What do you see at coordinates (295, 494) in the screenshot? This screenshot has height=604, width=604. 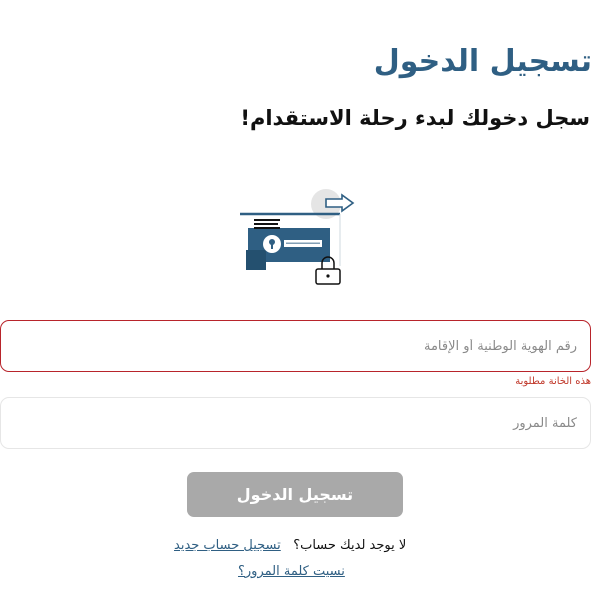 I see `login-button: تسجيل الدخول` at bounding box center [295, 494].